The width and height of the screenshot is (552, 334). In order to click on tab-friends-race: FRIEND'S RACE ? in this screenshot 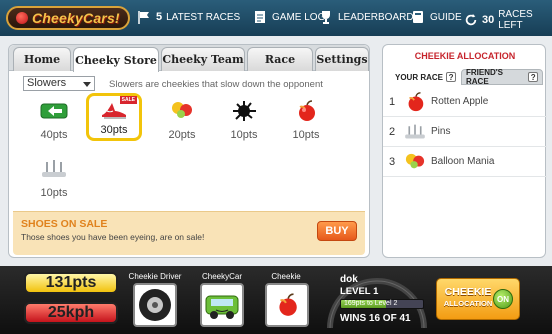, I will do `click(502, 77)`.